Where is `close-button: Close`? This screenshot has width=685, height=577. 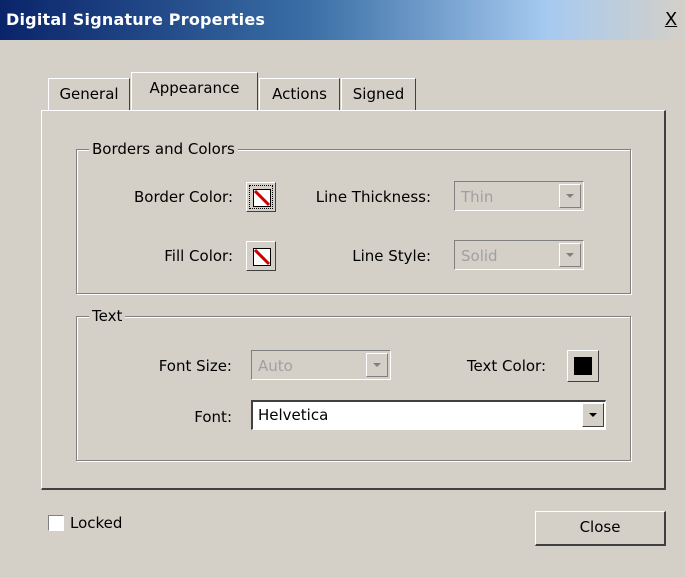
close-button: Close is located at coordinates (600, 528).